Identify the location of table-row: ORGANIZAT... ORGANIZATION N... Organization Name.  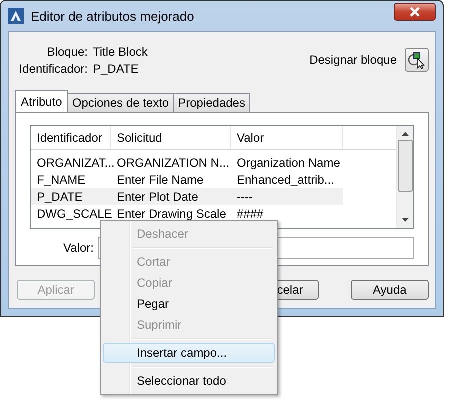
(187, 162).